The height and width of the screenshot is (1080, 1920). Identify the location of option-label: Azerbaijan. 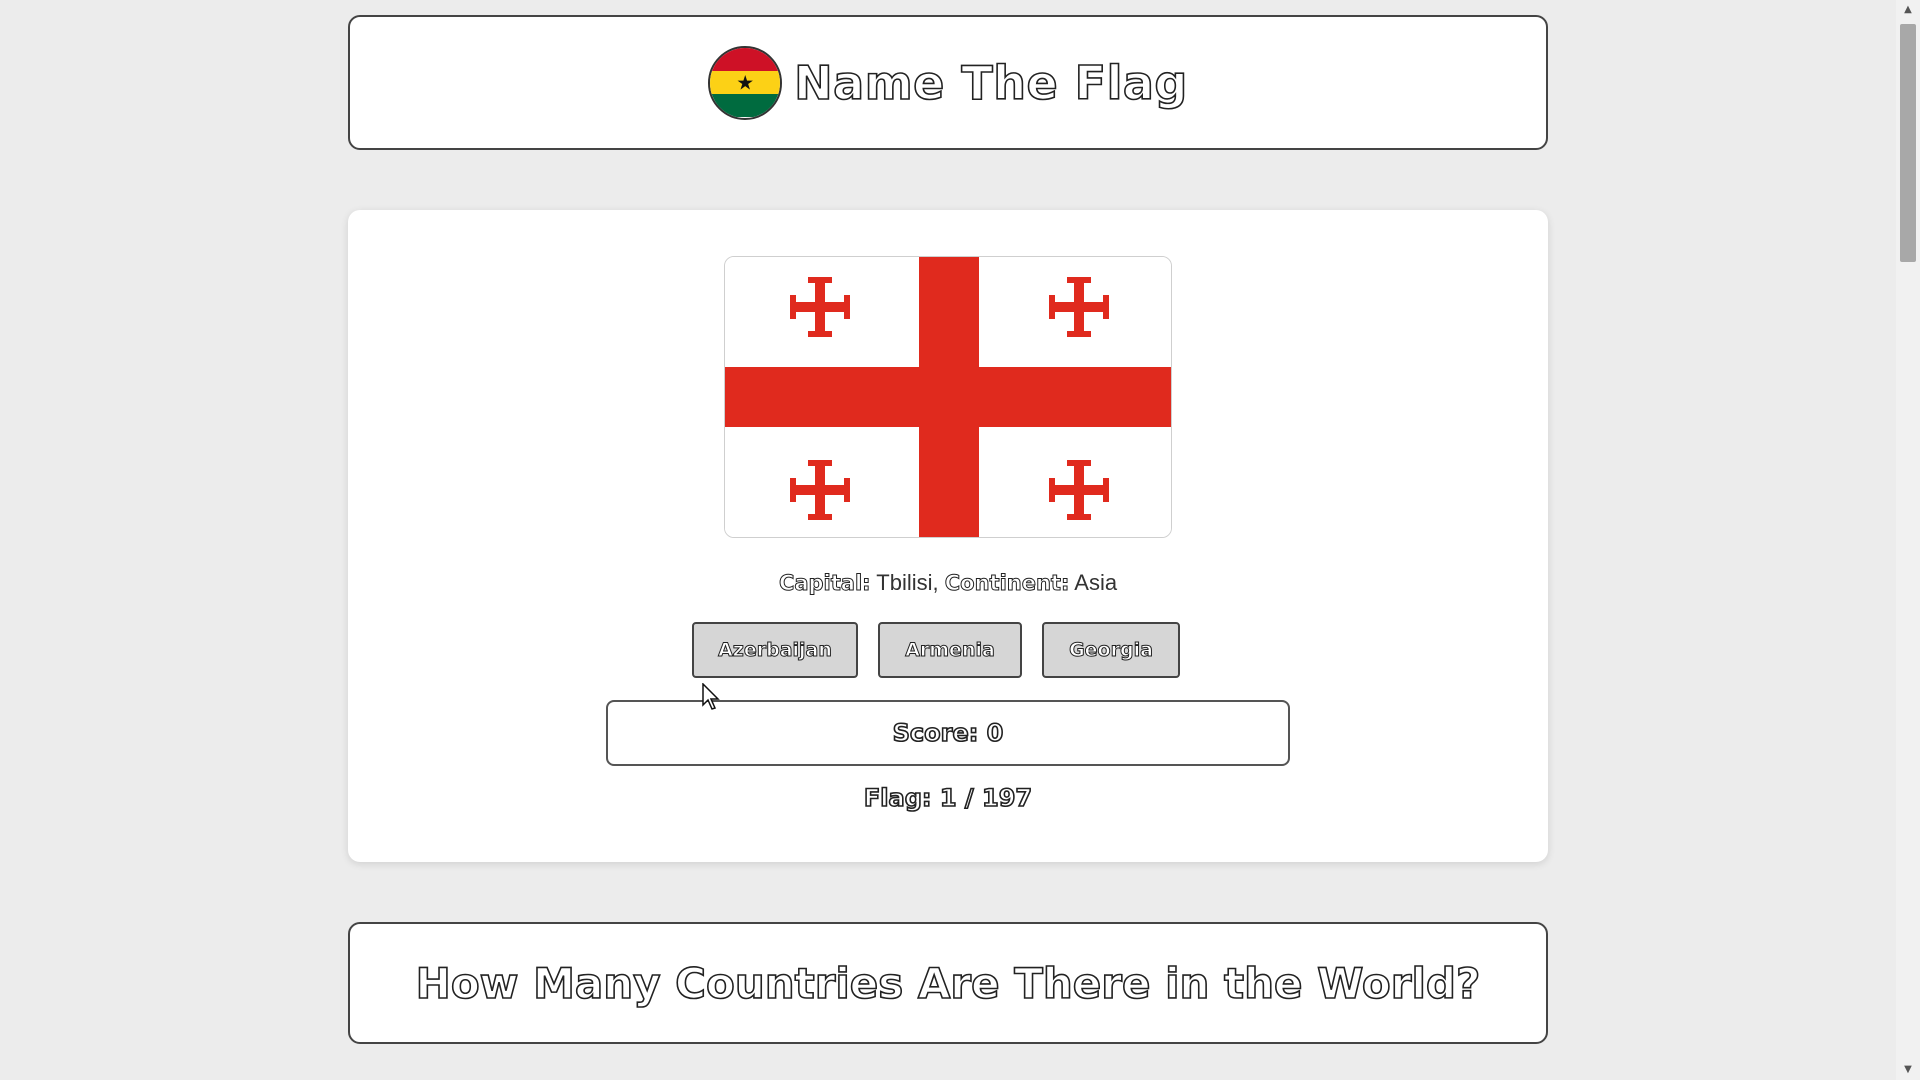
(775, 650).